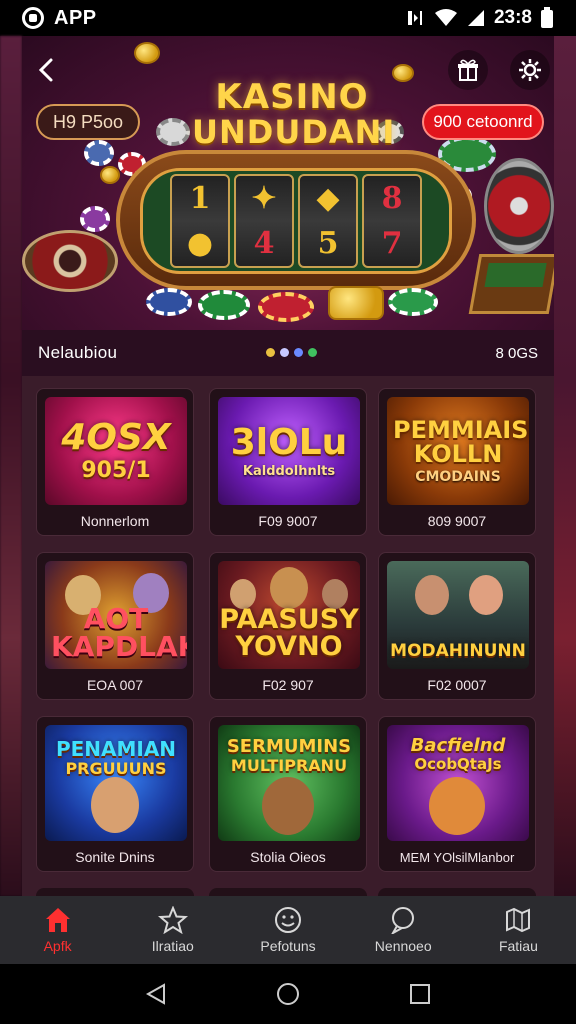  I want to click on battery-icon, so click(547, 17).